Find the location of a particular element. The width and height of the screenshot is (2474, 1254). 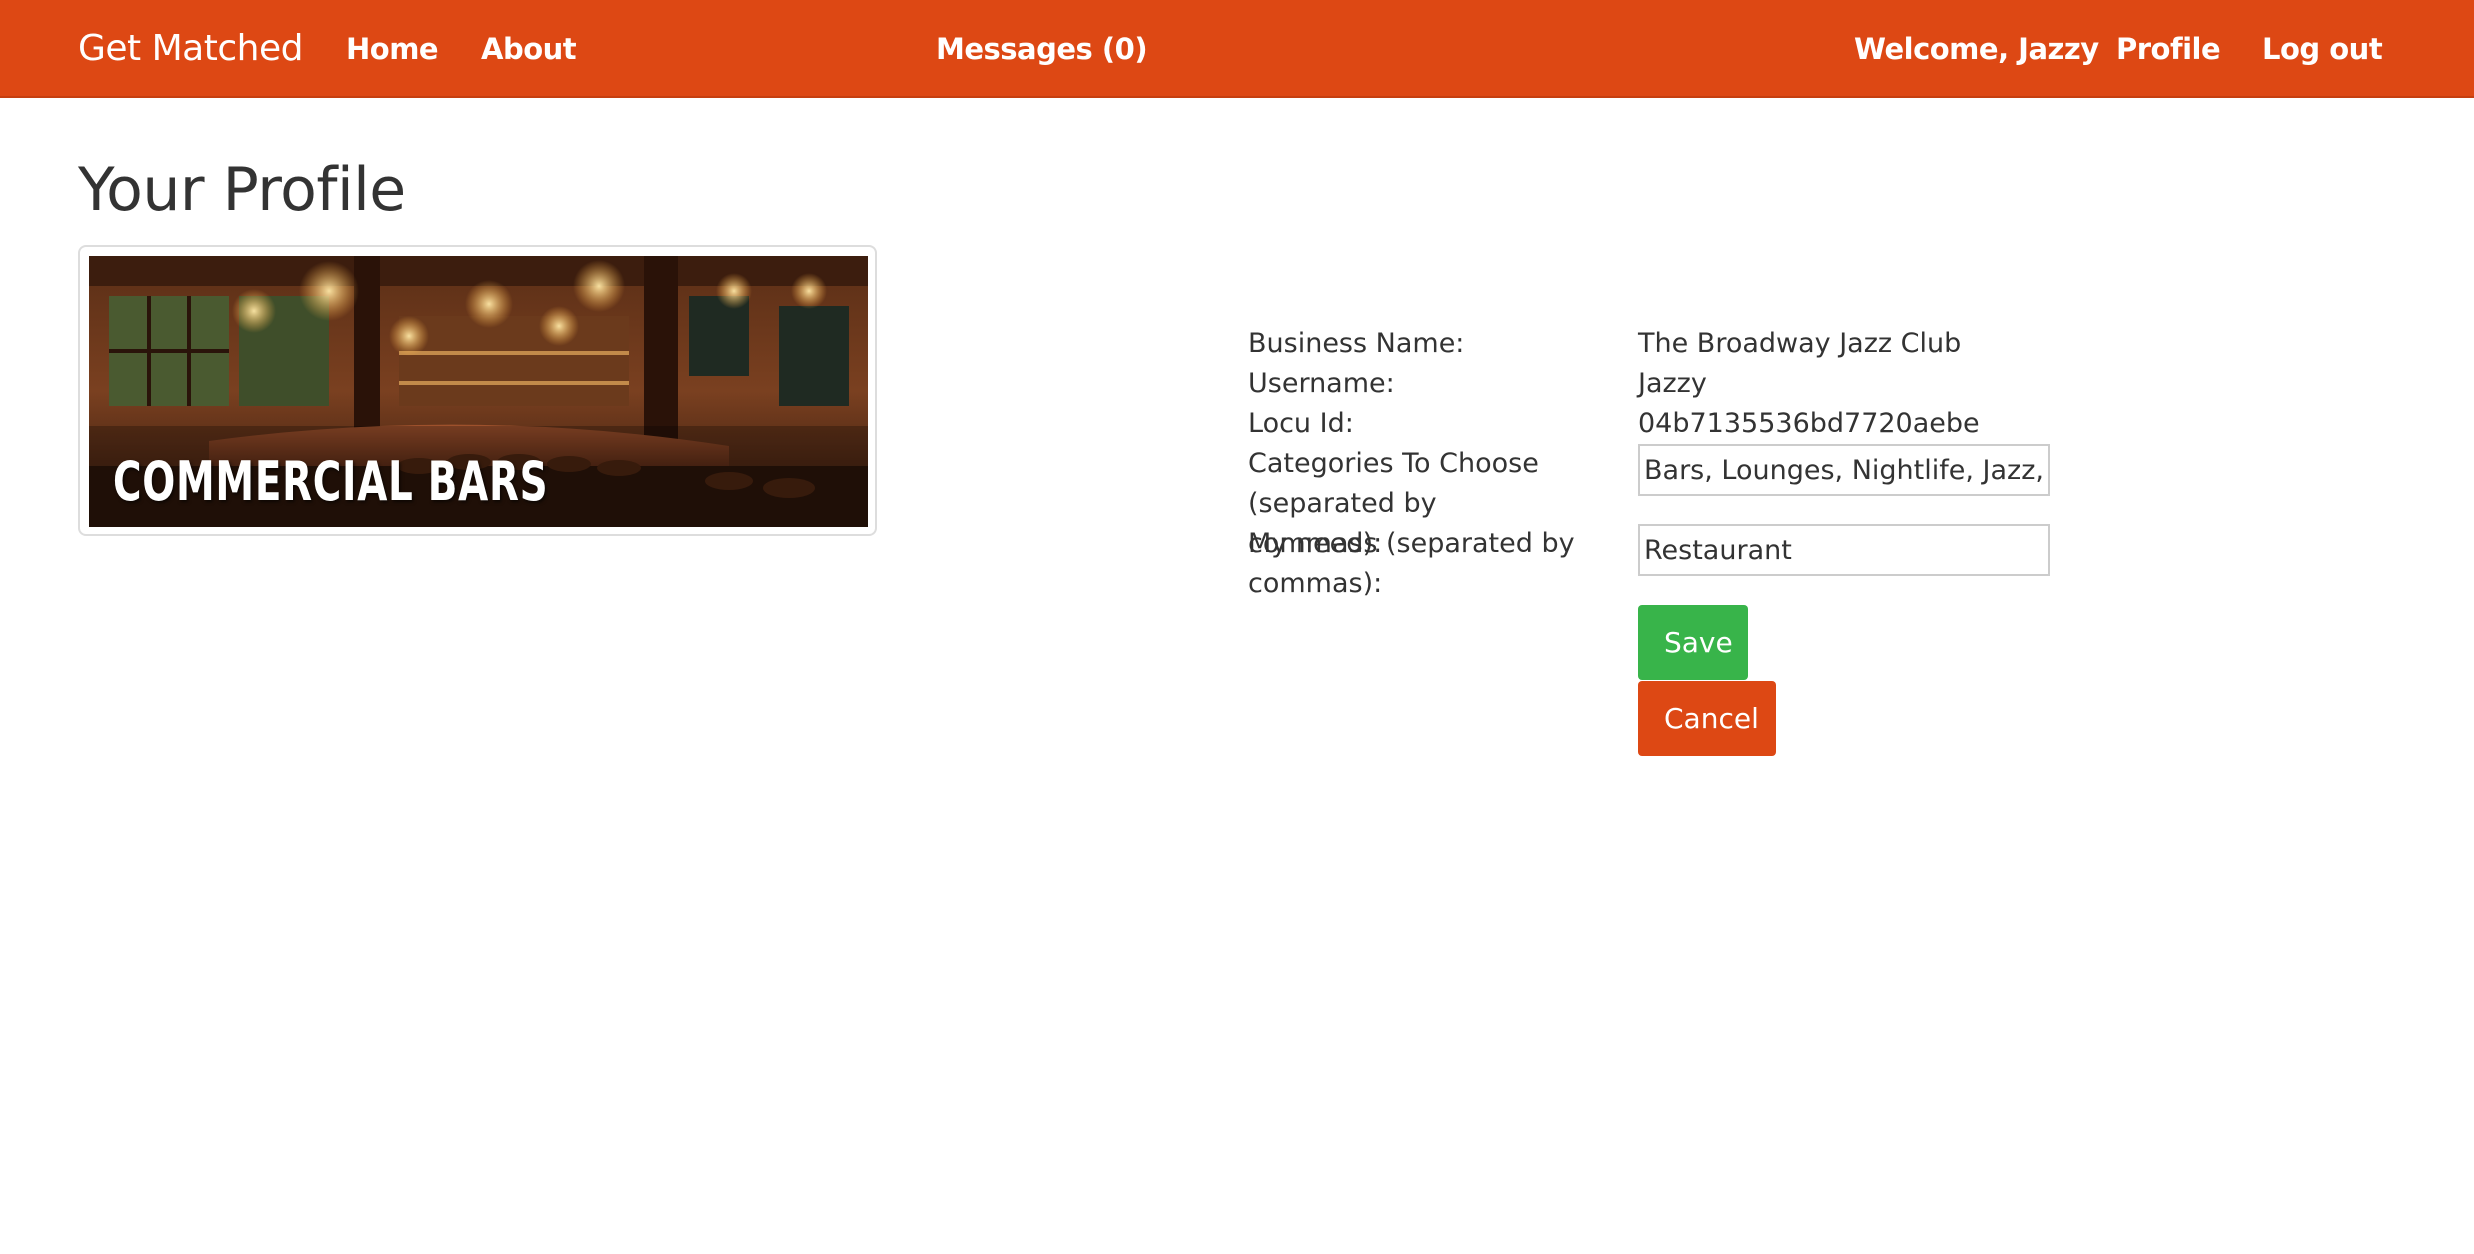

nav-logout-link: Log out is located at coordinates (2322, 49).